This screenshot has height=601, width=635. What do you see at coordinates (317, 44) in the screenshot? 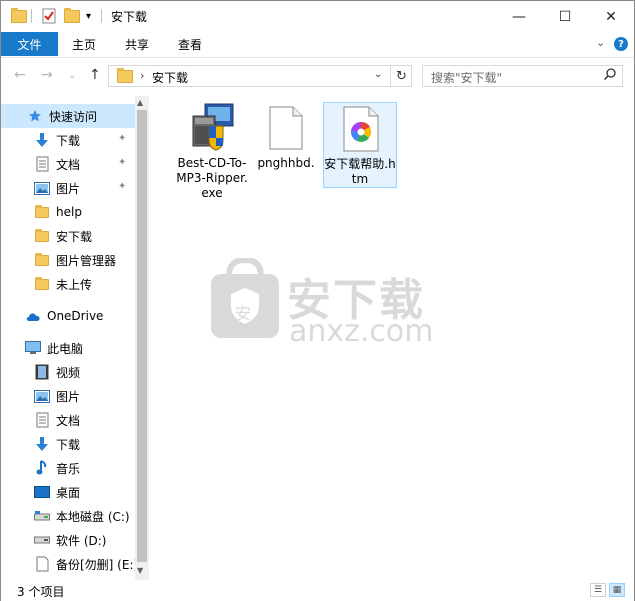
I see `ribbon-tabs: 文件 主页 共享 查看 ⌄ ?` at bounding box center [317, 44].